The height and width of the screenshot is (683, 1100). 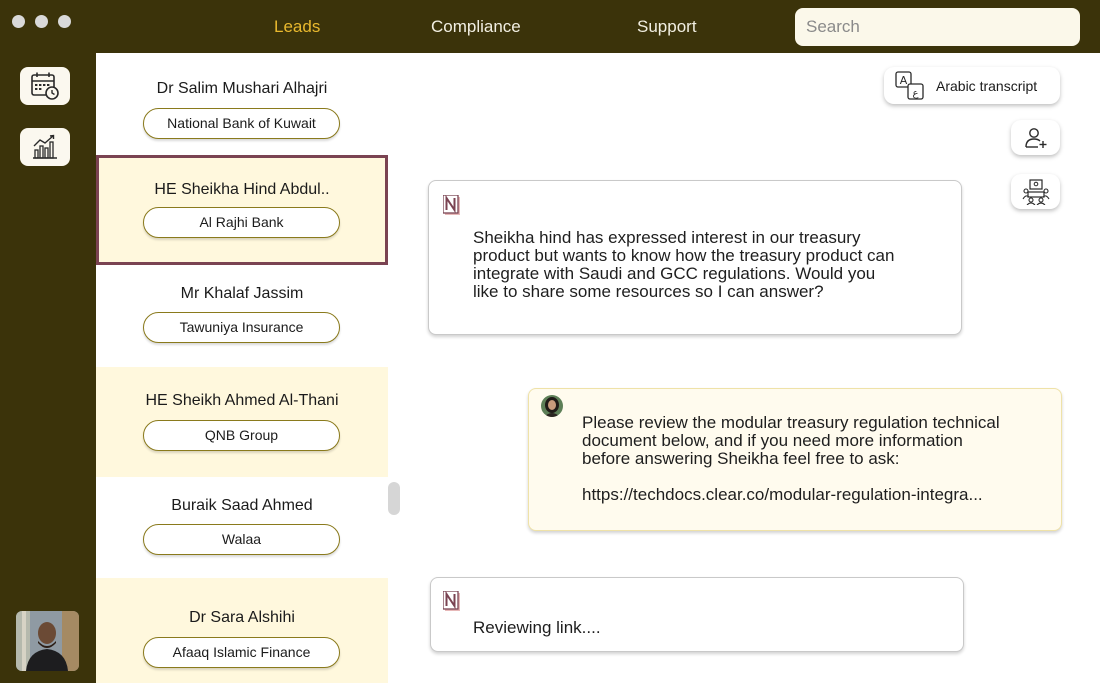 I want to click on arabic-transcript-label: Arabic transcript, so click(x=987, y=85).